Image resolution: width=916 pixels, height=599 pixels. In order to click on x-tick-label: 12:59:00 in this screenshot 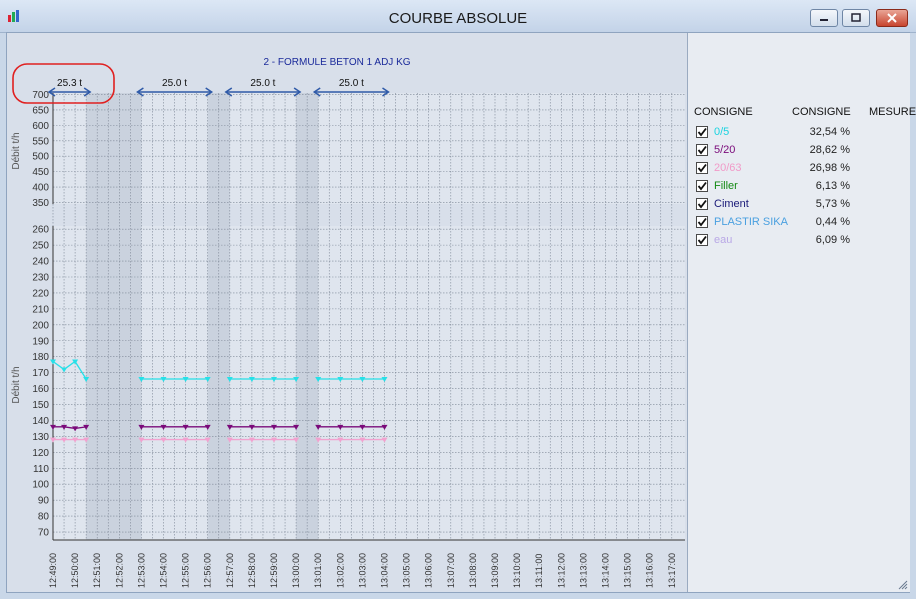, I will do `click(274, 570)`.